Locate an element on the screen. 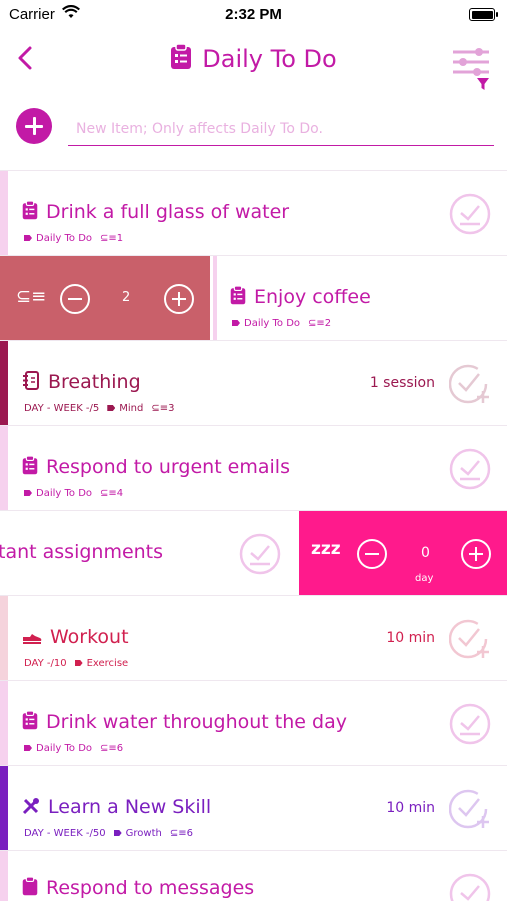 The height and width of the screenshot is (901, 507). goal-label: 1 session is located at coordinates (402, 383).